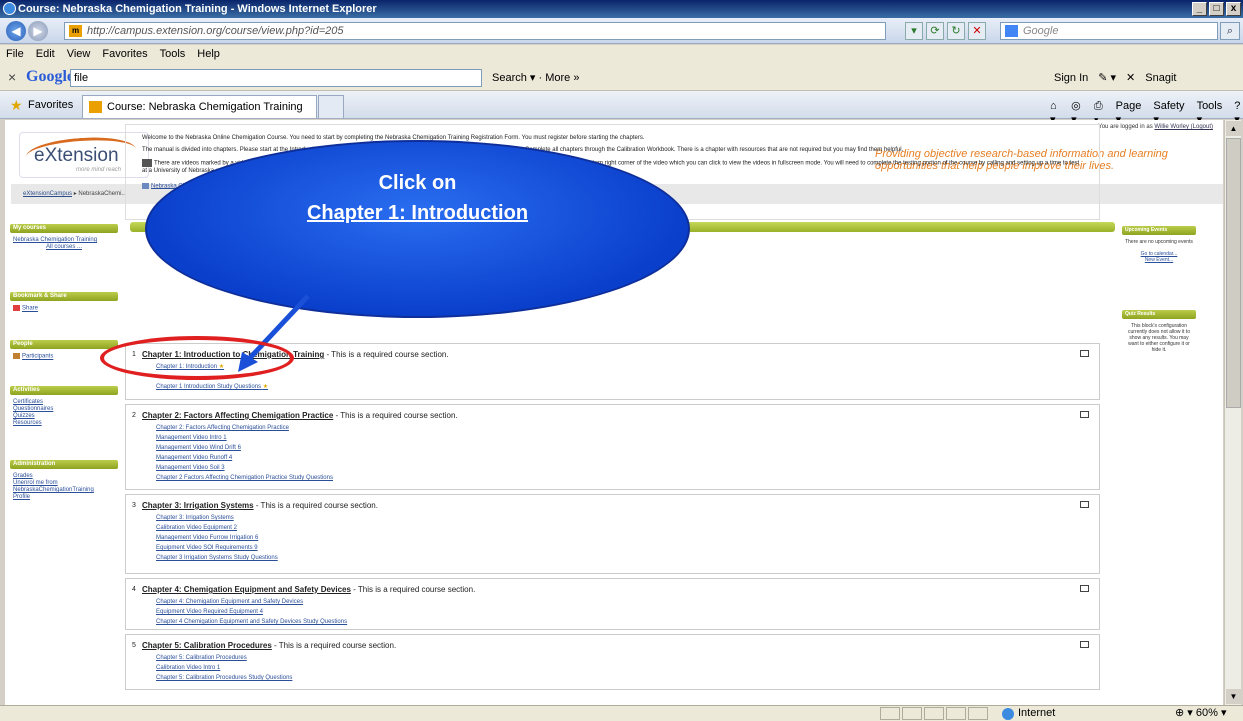 Image resolution: width=1243 pixels, height=721 pixels. I want to click on forward-icon: ▶, so click(38, 31).